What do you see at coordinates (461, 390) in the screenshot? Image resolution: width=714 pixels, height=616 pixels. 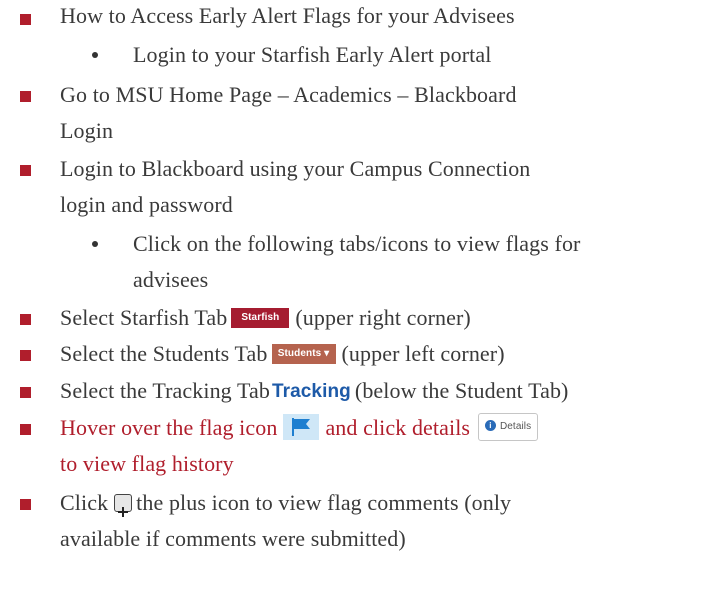 I see `list-item-text-post: (below the Student Tab)` at bounding box center [461, 390].